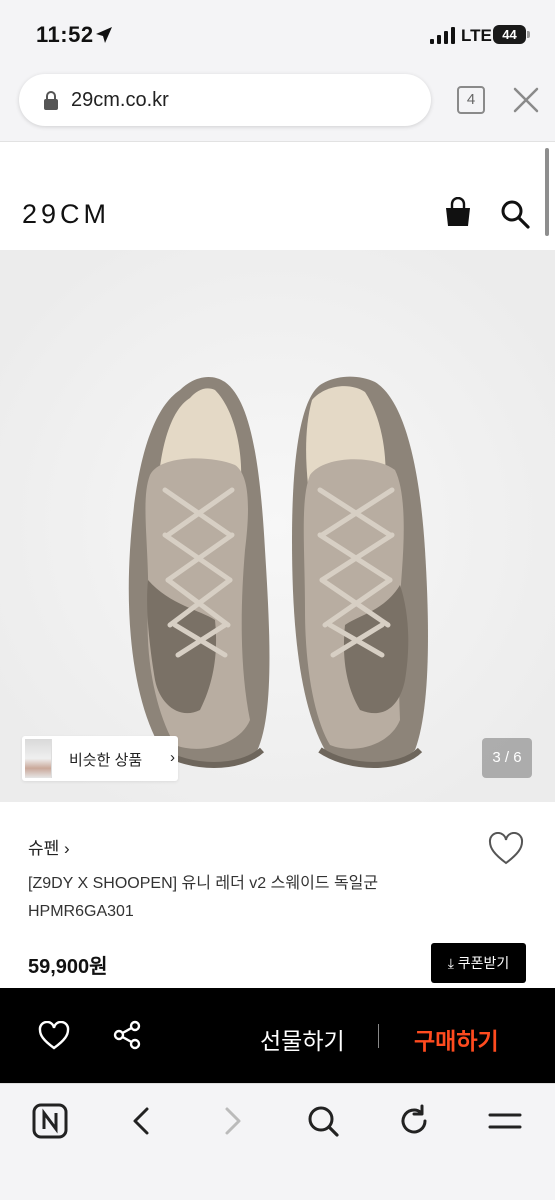  I want to click on like-heart-icon, so click(506, 849).